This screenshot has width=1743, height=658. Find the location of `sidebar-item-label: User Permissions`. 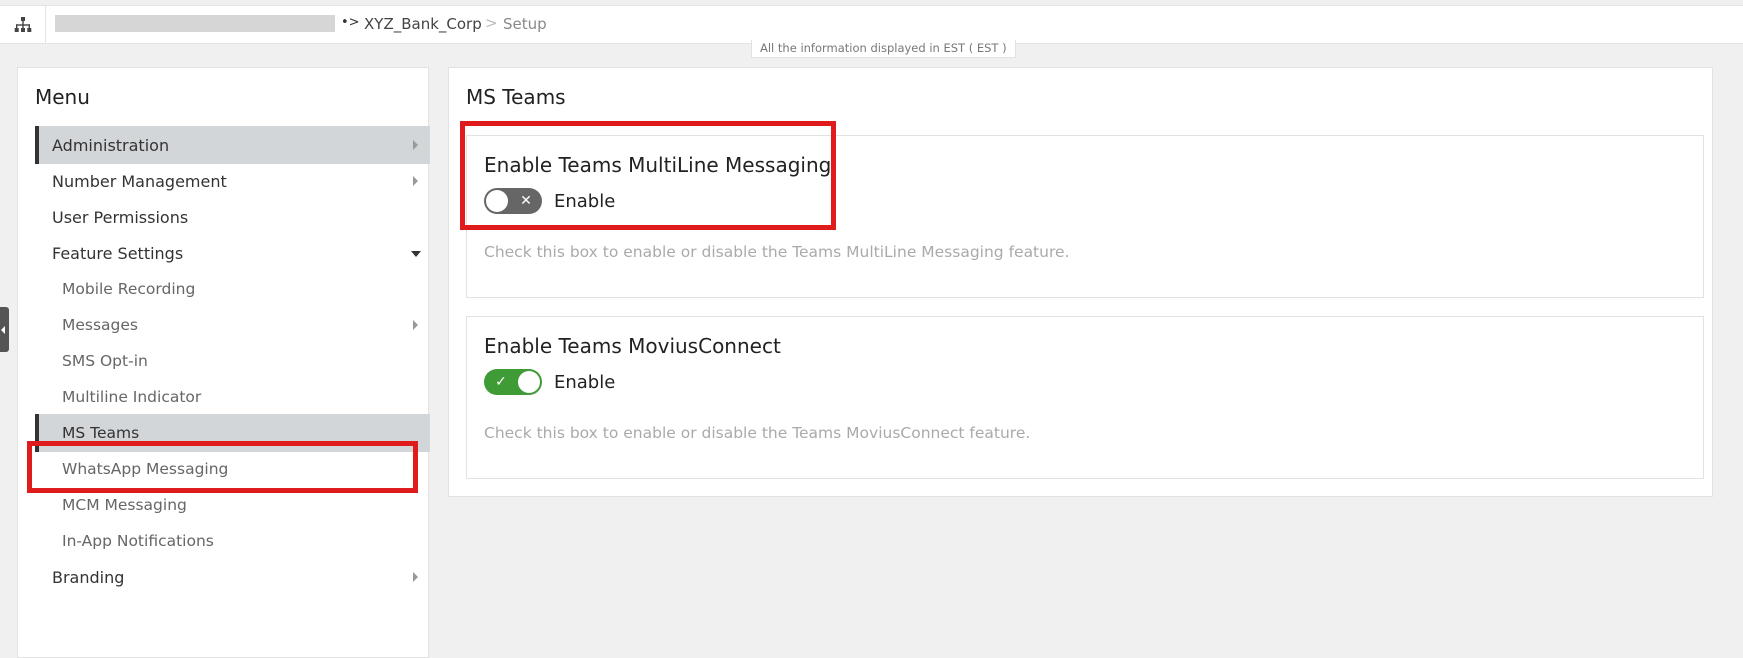

sidebar-item-label: User Permissions is located at coordinates (120, 217).